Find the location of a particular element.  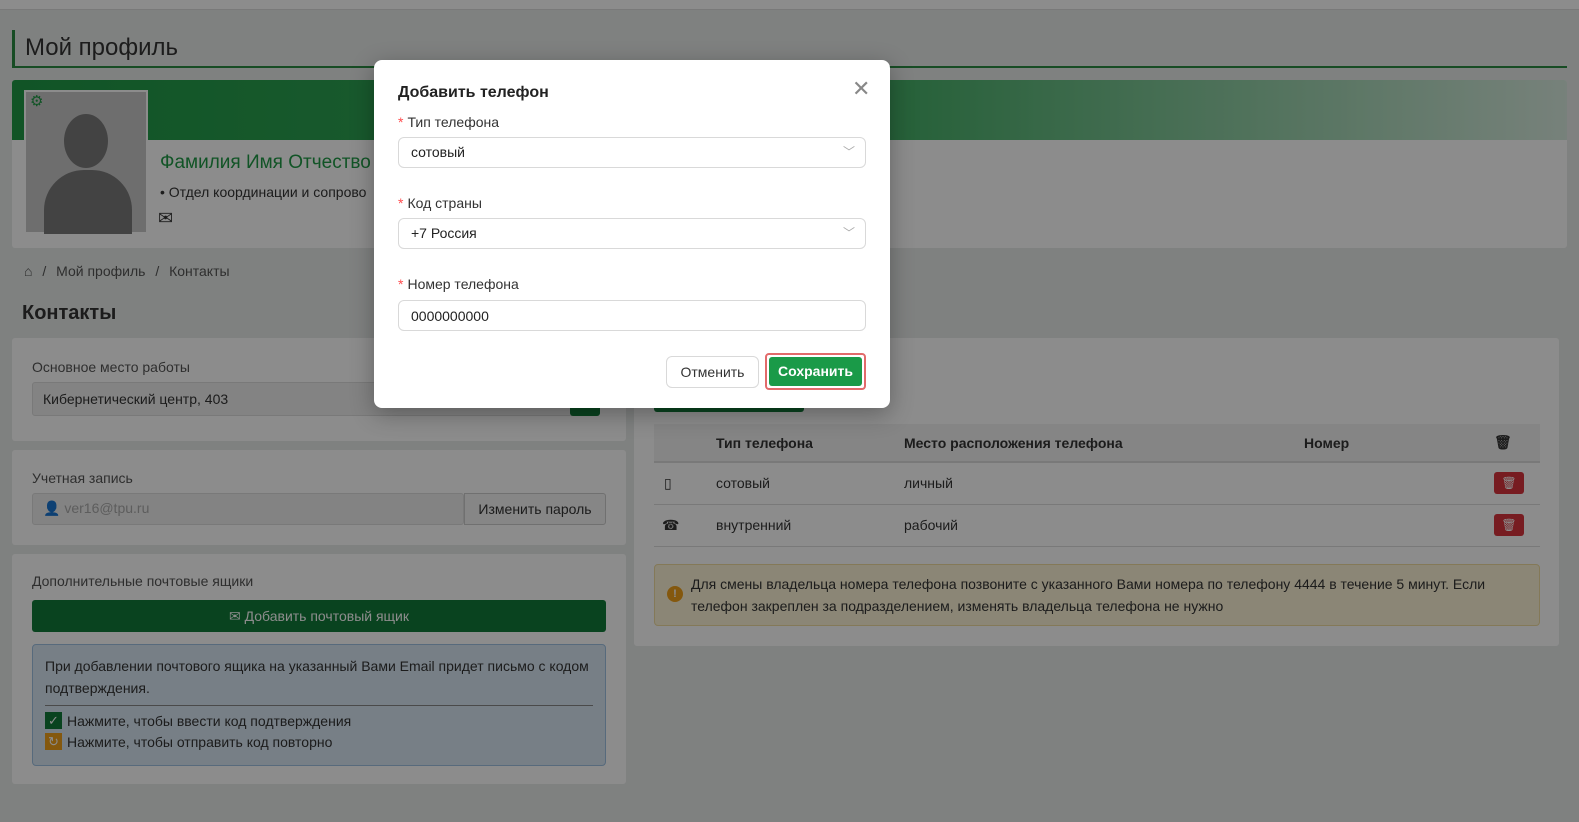

country-code-label-text: Код страны is located at coordinates (444, 203).